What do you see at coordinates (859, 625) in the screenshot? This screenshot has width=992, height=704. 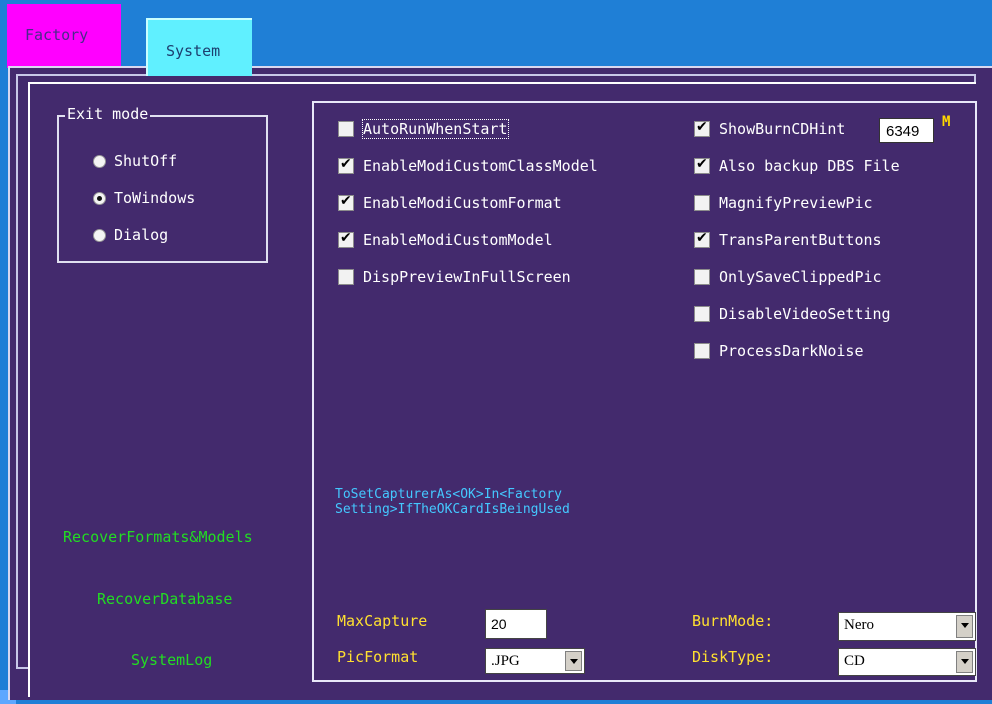 I see `burn-mode-value: Nero` at bounding box center [859, 625].